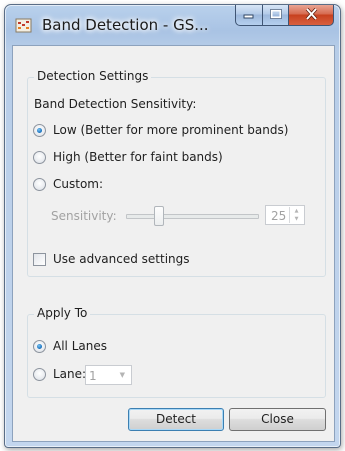 The width and height of the screenshot is (345, 451). What do you see at coordinates (115, 104) in the screenshot?
I see `sensitivity-heading: Band Detection Sensitivity:` at bounding box center [115, 104].